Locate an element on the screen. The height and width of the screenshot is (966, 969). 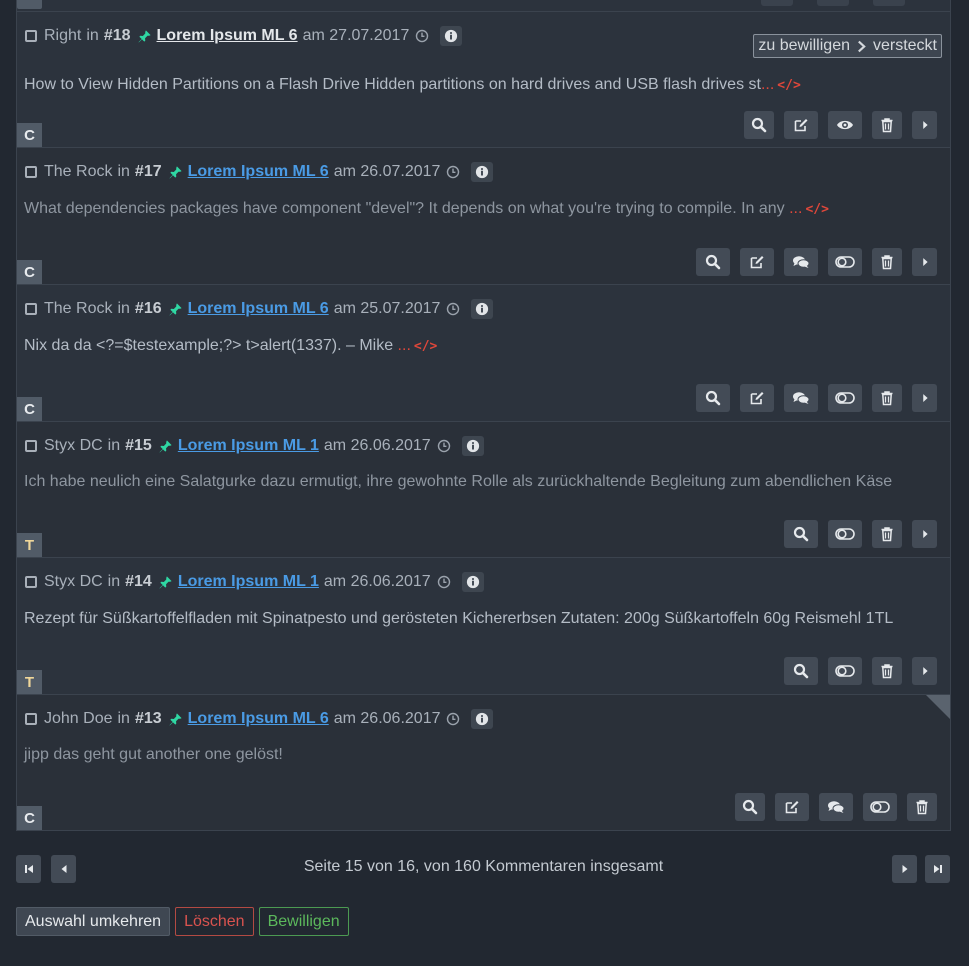
status-to: versteckt is located at coordinates (904, 45).